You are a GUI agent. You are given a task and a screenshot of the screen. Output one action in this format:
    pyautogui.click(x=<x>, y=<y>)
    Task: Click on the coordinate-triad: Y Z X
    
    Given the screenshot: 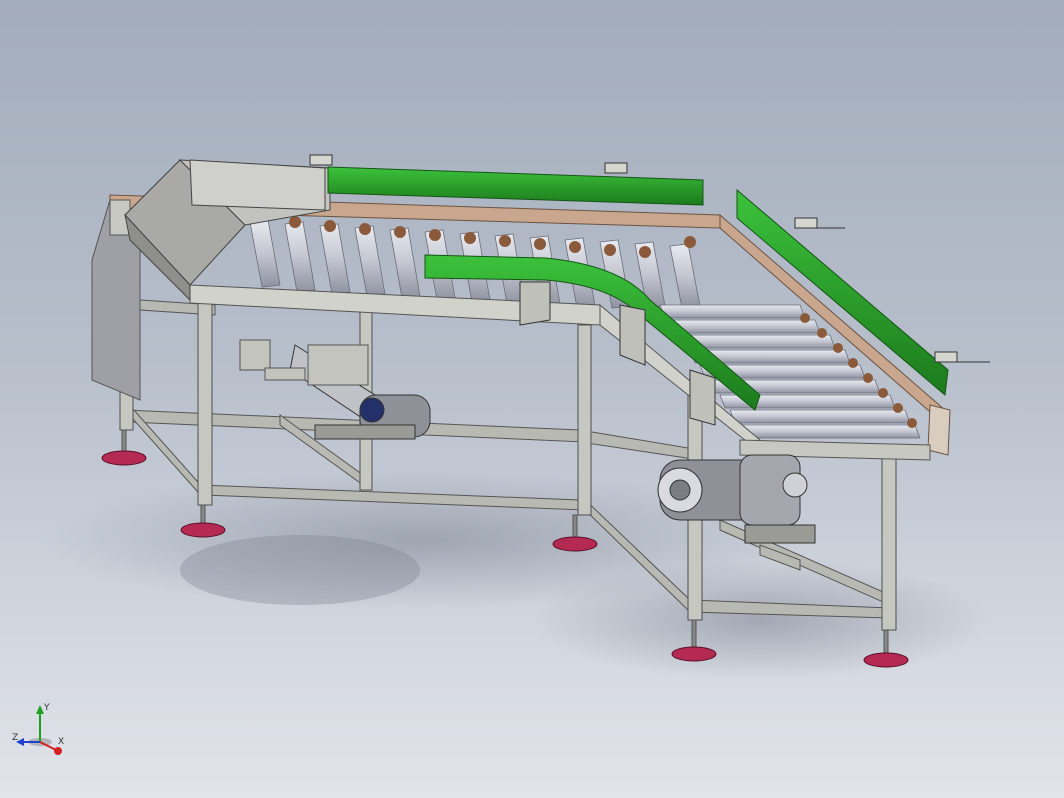 What is the action you would take?
    pyautogui.click(x=38, y=729)
    